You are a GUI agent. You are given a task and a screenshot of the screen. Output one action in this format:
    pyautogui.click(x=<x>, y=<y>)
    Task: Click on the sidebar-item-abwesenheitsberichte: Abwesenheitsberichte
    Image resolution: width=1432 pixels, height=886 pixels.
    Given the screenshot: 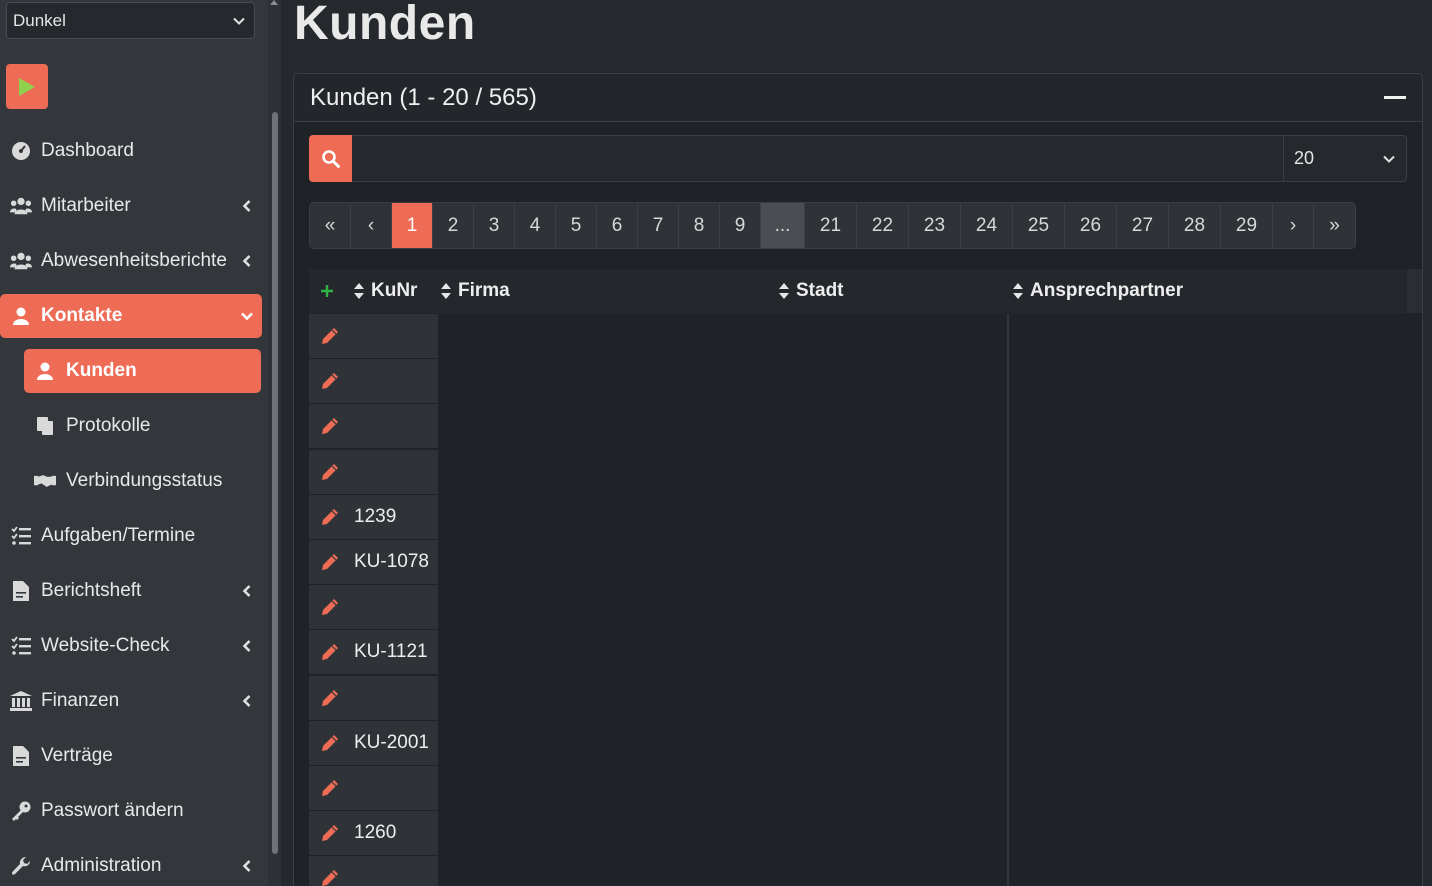 What is the action you would take?
    pyautogui.click(x=131, y=261)
    